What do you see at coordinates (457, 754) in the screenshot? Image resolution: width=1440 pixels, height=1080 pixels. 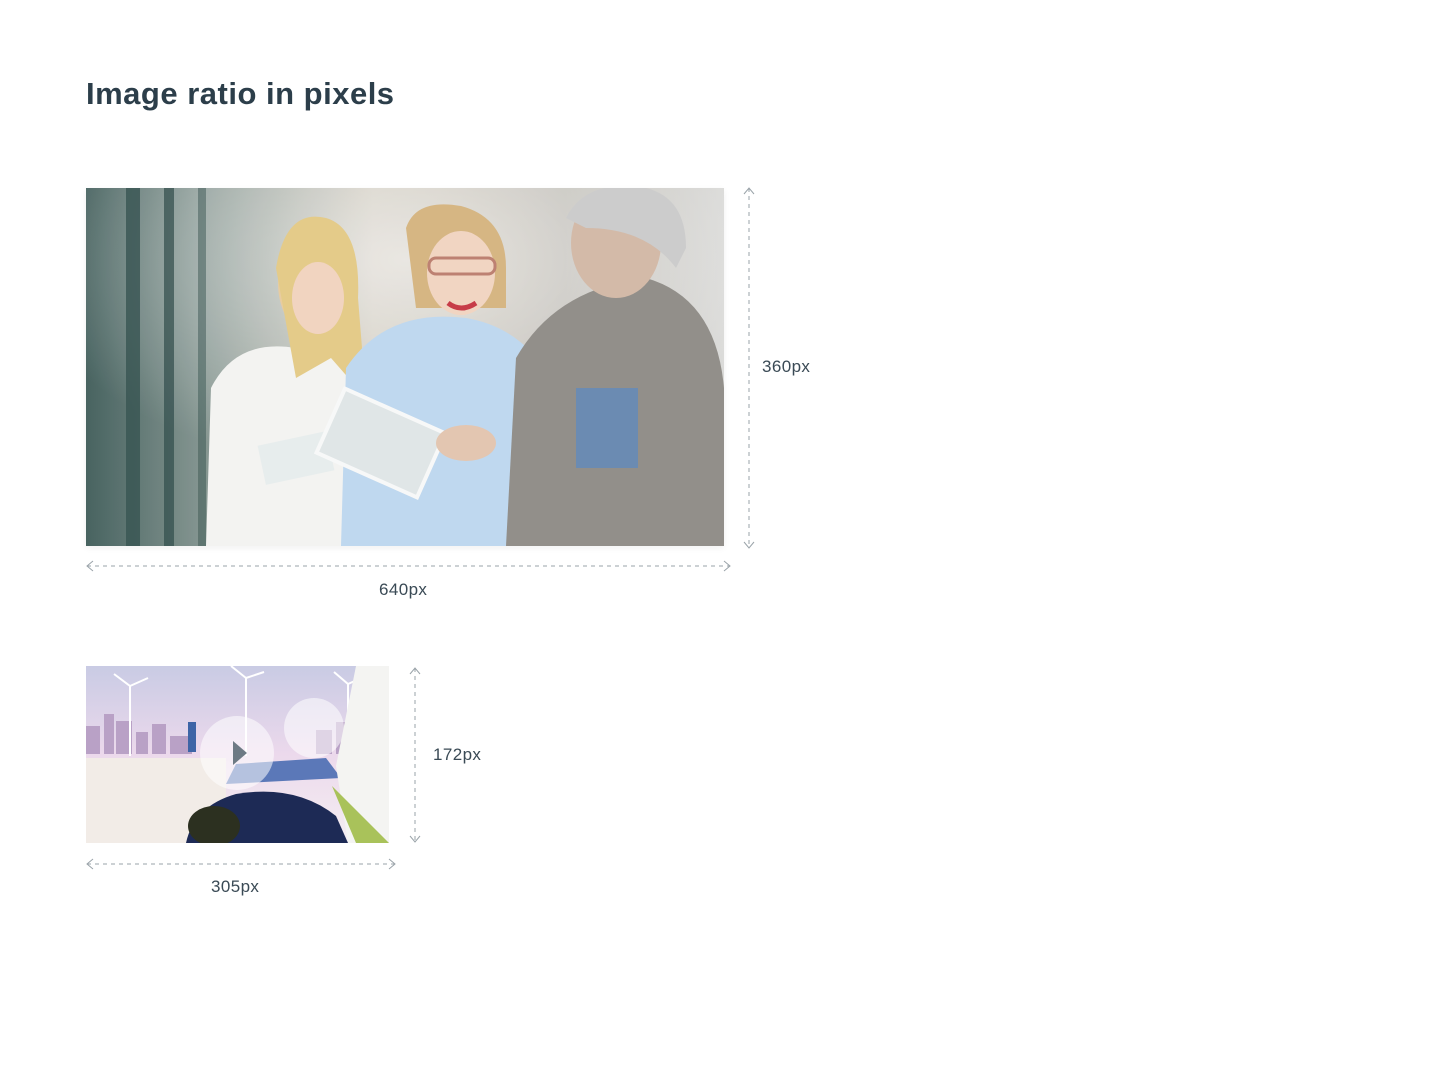 I see `height-label-small: 172px` at bounding box center [457, 754].